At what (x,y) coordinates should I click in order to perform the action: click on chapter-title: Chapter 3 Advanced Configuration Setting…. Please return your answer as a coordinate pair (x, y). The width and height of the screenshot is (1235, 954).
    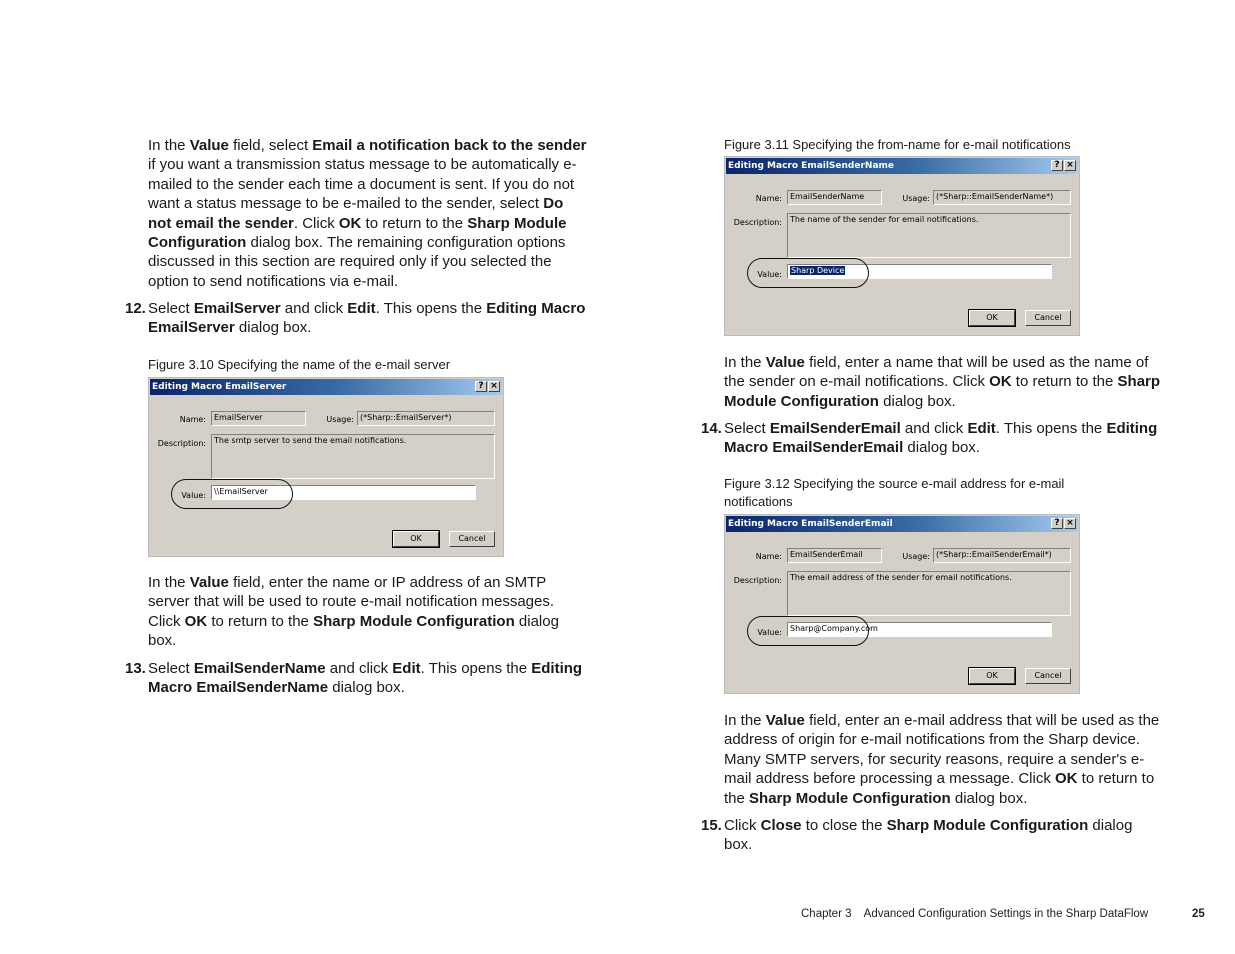
    Looking at the image, I should click on (975, 914).